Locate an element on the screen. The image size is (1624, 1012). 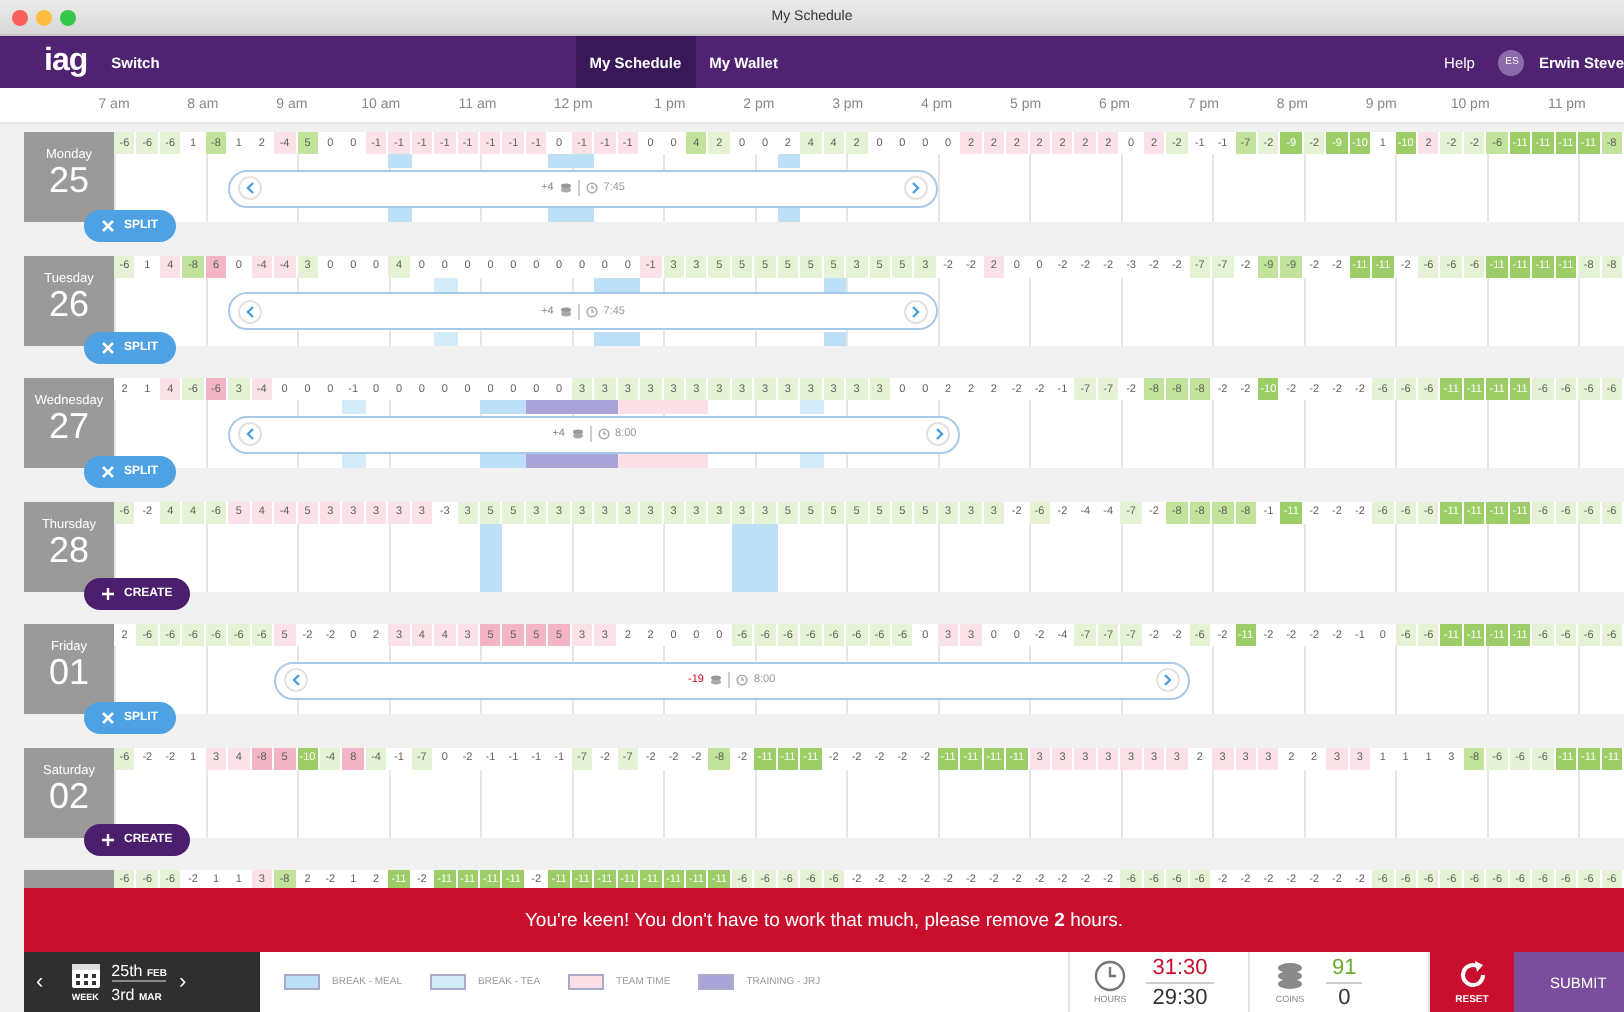
coins-icon is located at coordinates (1290, 976).